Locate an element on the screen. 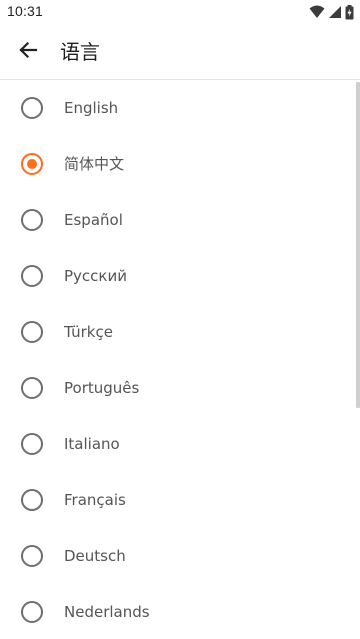  status-icons is located at coordinates (331, 12).